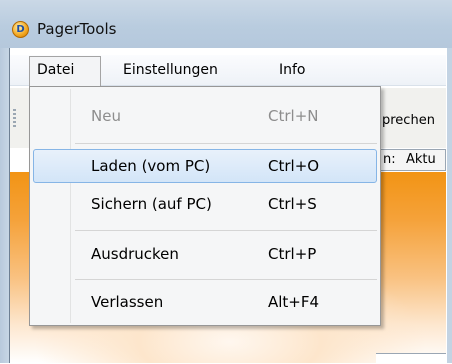 This screenshot has width=452, height=364. What do you see at coordinates (205, 254) in the screenshot?
I see `menu-item-ausdrucken: Ausdrucken Ctrl+P` at bounding box center [205, 254].